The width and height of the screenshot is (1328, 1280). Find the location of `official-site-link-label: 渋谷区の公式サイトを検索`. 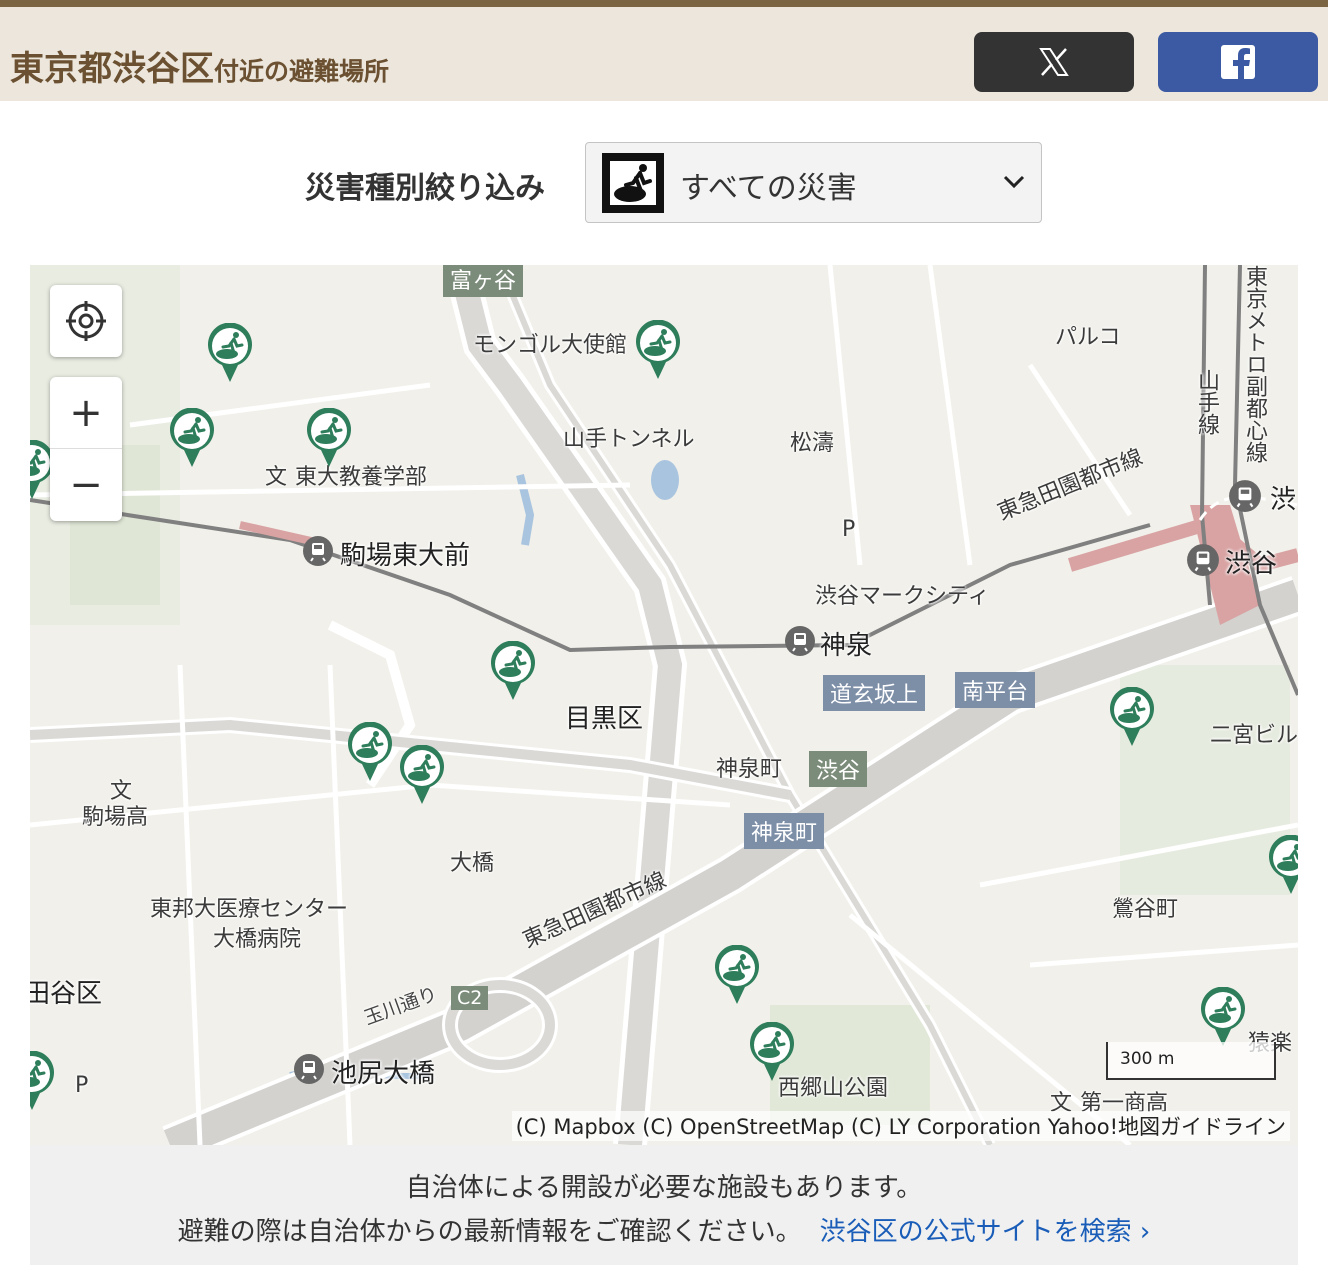

official-site-link-label: 渋谷区の公式サイトを検索 is located at coordinates (975, 1232).